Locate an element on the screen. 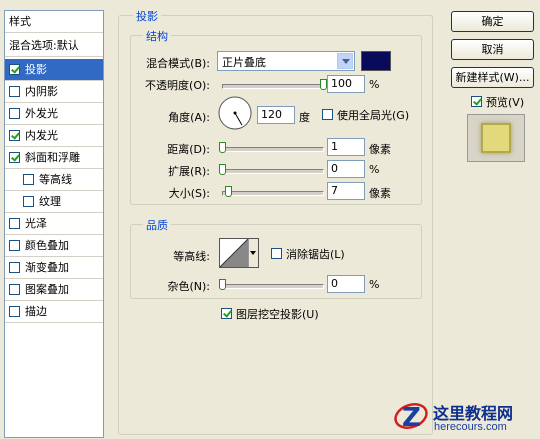 This screenshot has height=439, width=540. sidebar-item-bevel-emboss: 斜面和浮雕 is located at coordinates (54, 158).